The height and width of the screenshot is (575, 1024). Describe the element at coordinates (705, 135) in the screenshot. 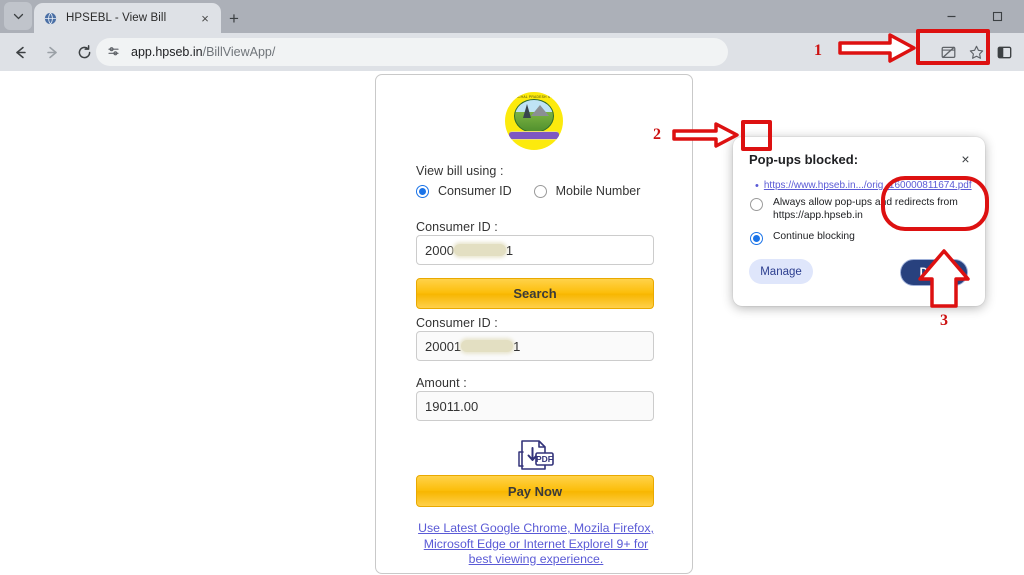

I see `annotation-2-arrow` at that location.